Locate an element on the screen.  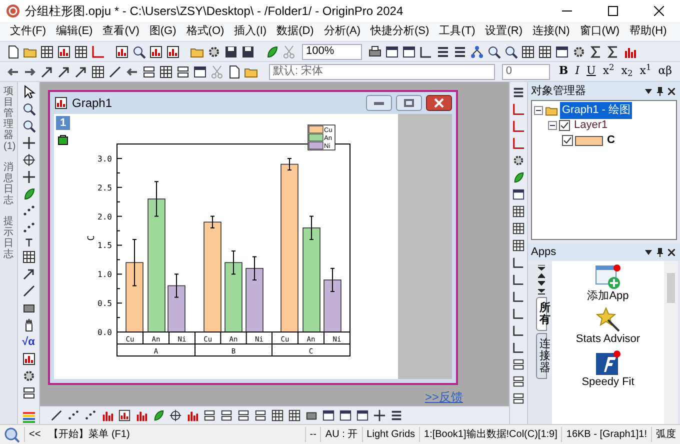
minimize-button is located at coordinates (379, 103).